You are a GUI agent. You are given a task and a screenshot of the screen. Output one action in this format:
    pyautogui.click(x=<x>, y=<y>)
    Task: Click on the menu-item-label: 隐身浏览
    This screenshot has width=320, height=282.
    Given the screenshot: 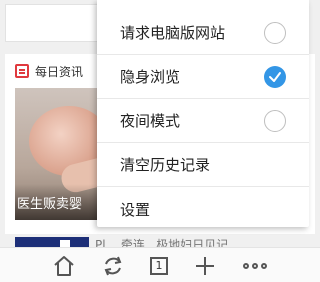 What is the action you would take?
    pyautogui.click(x=150, y=77)
    